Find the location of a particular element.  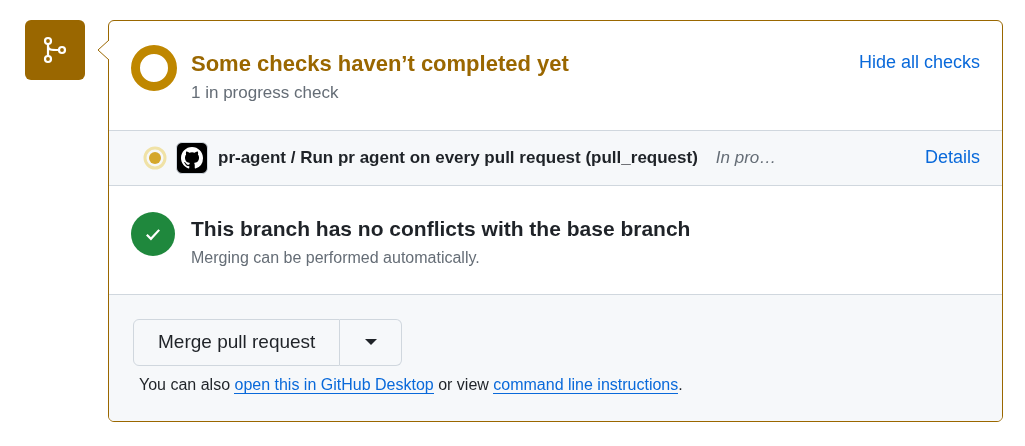

conflicts-title: This branch has no conflicts with the base branch is located at coordinates (441, 228).